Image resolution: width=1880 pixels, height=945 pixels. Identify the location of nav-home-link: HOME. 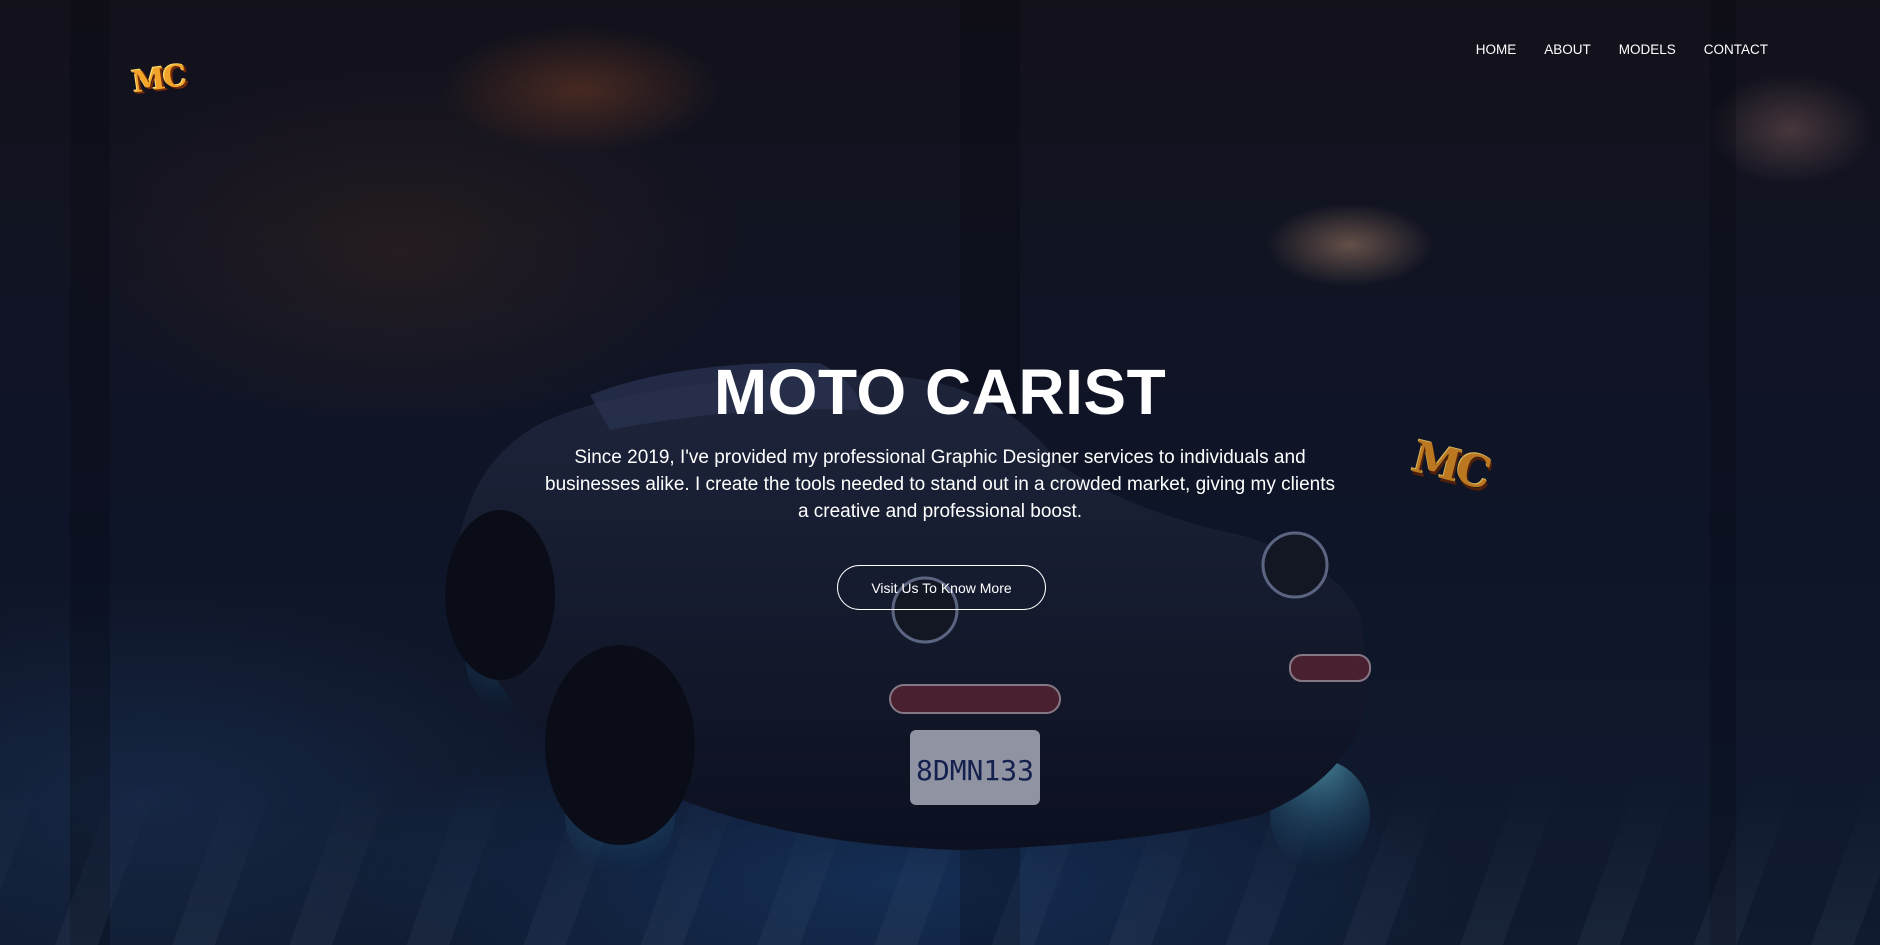
(1496, 49).